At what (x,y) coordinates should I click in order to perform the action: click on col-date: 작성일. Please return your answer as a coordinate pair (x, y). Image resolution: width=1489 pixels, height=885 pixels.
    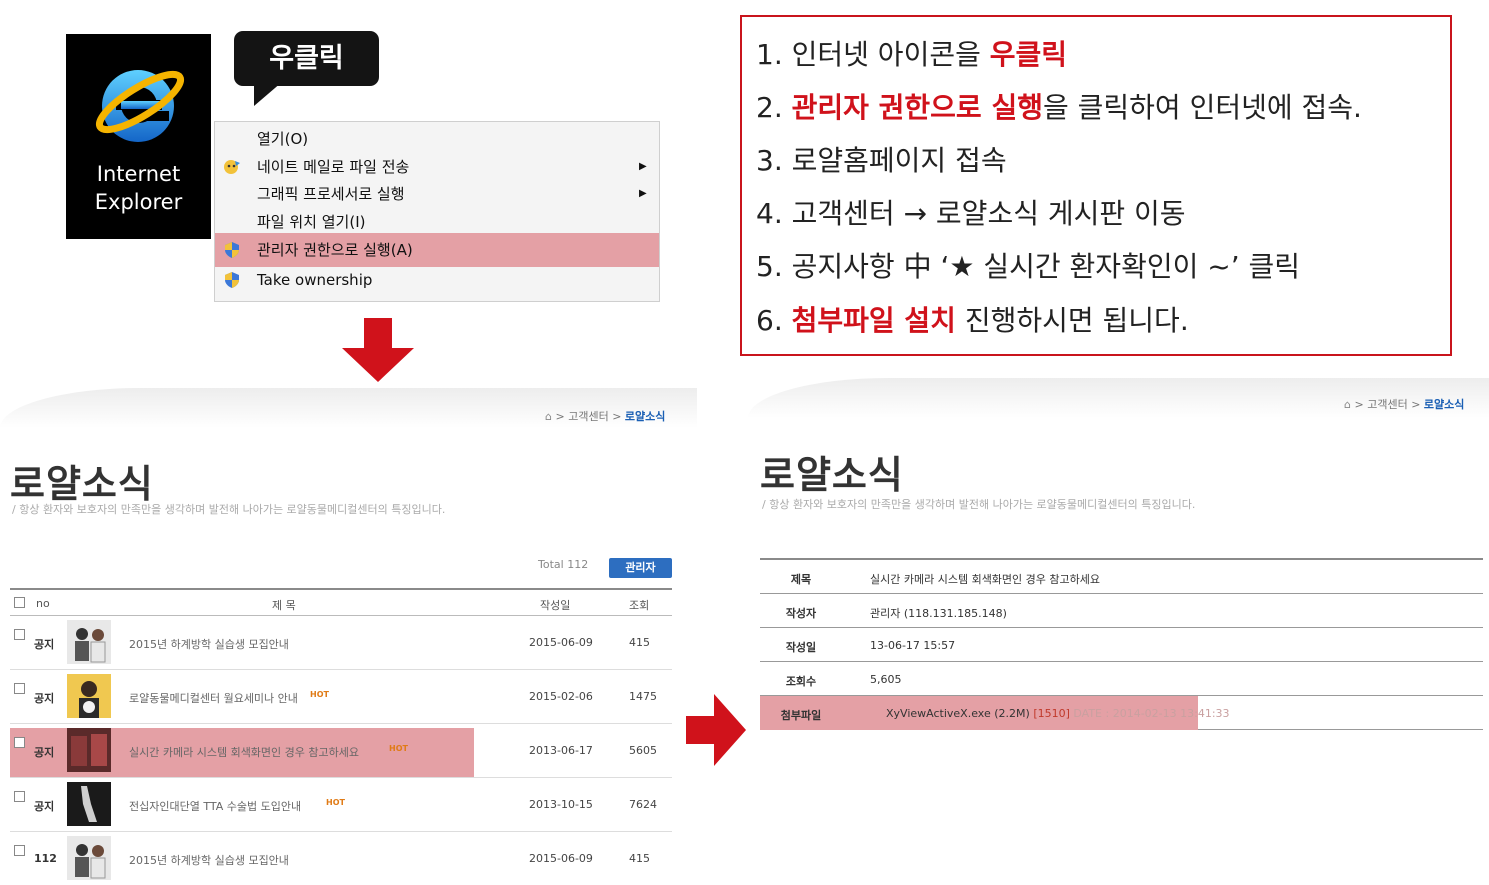
    Looking at the image, I should click on (555, 605).